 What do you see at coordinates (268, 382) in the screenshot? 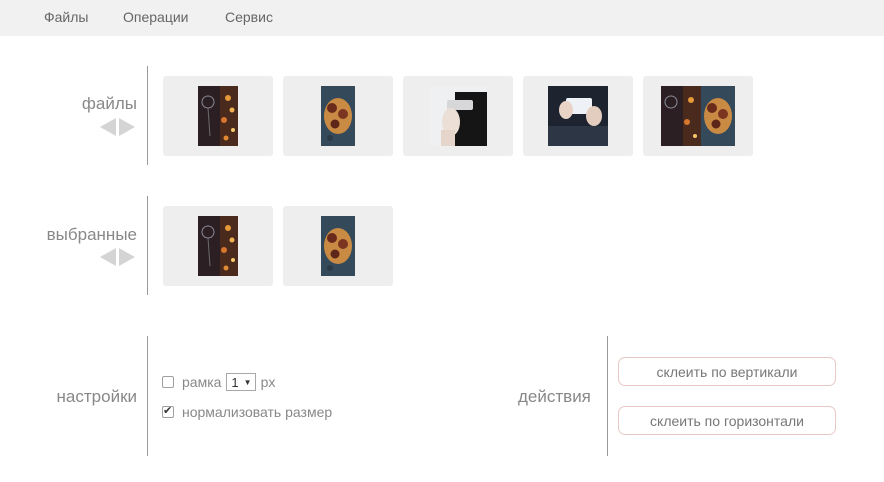
I see `frame-unit-label: px` at bounding box center [268, 382].